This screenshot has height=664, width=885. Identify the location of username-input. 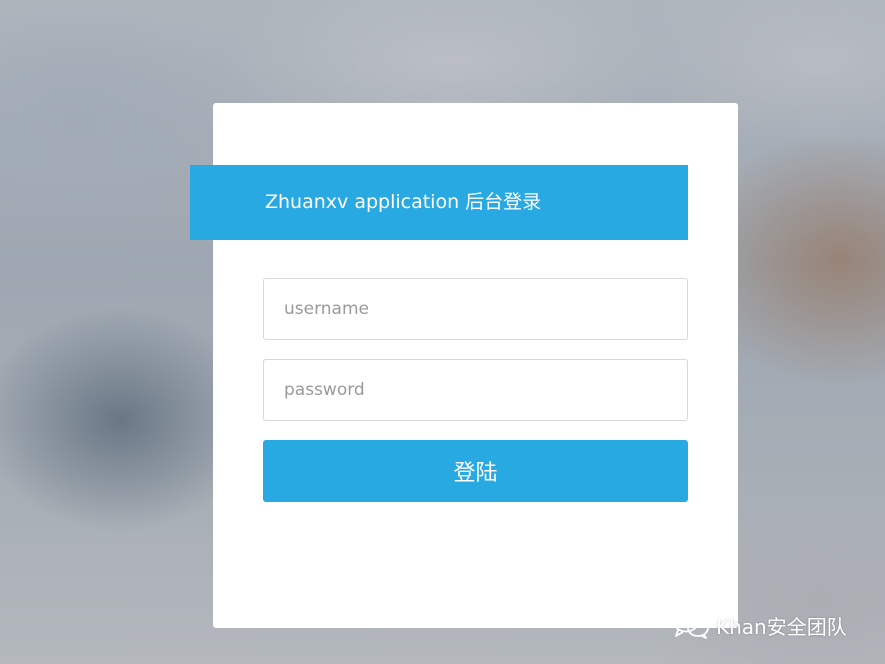
(475, 309).